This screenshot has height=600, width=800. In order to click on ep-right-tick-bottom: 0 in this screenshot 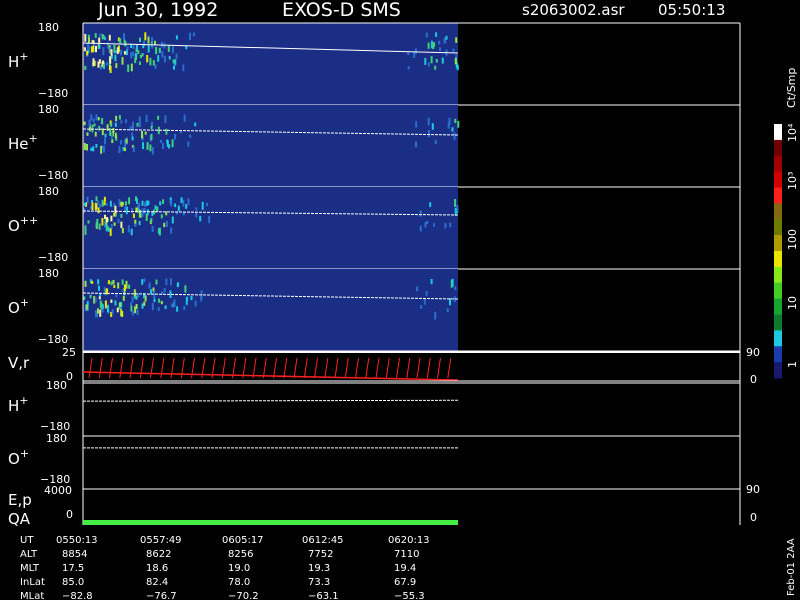, I will do `click(753, 517)`.